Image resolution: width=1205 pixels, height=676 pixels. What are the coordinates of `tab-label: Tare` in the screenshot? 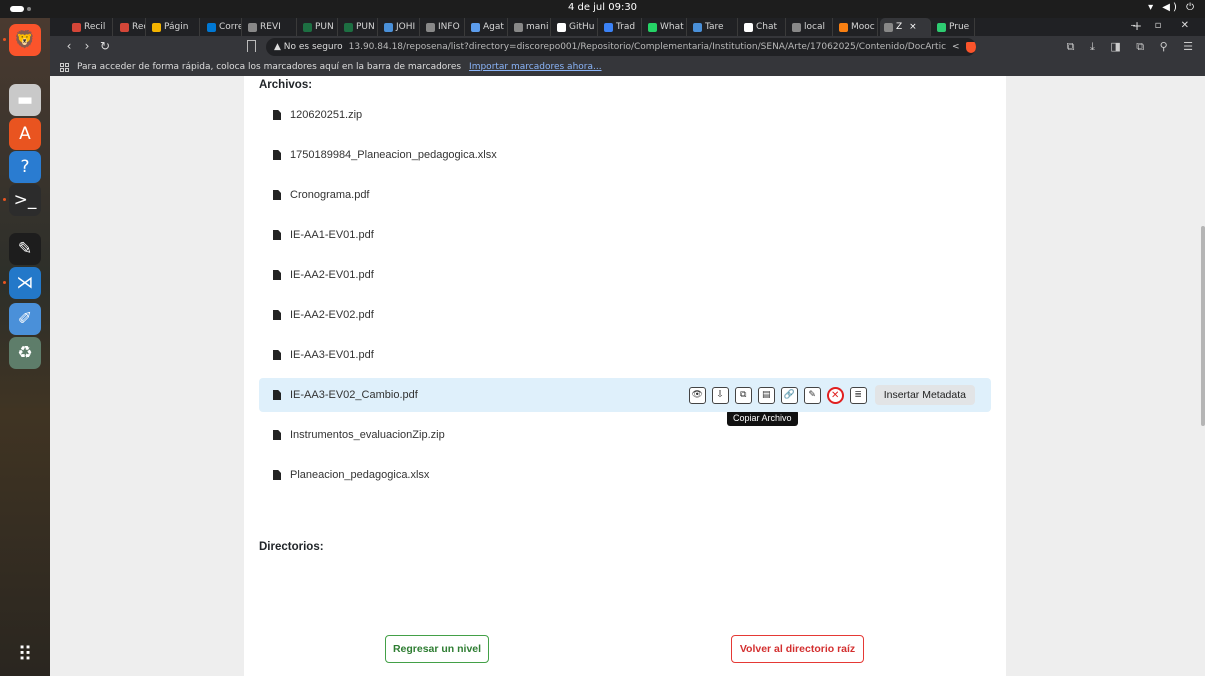 It's located at (714, 27).